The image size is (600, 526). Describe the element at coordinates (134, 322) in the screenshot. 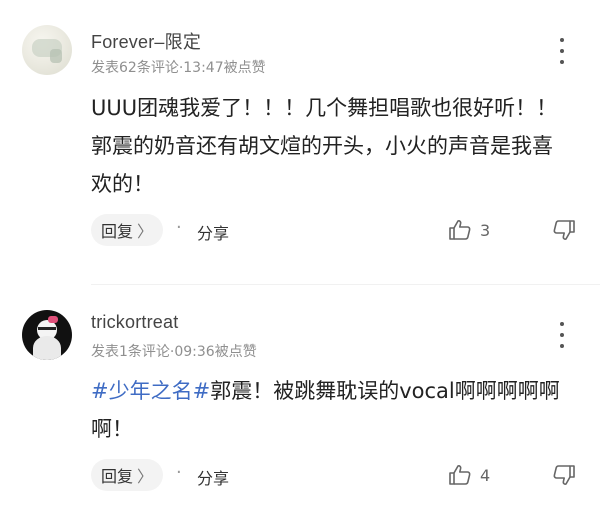

I see `username: trickortreat` at that location.